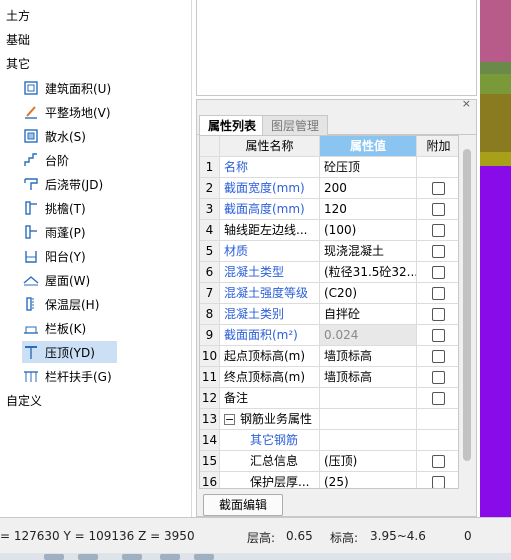  Describe the element at coordinates (18, 16) in the screenshot. I see `tree-category-earthwork: 土方` at that location.